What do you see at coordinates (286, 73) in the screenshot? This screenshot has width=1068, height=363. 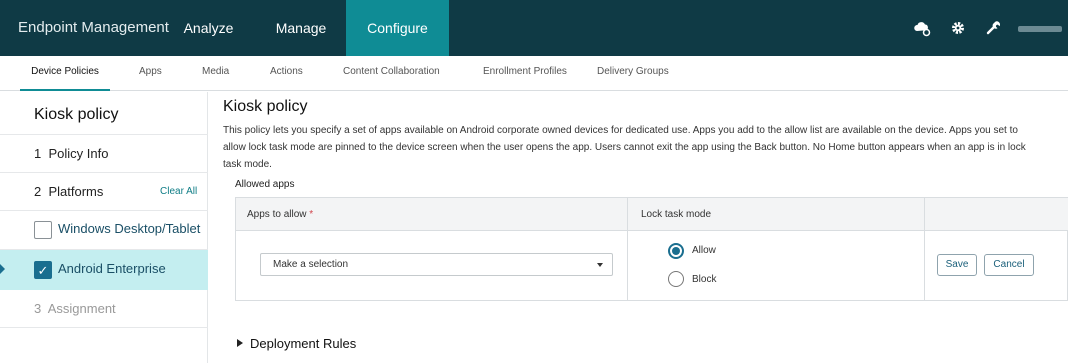 I see `tab-actions: Actions` at bounding box center [286, 73].